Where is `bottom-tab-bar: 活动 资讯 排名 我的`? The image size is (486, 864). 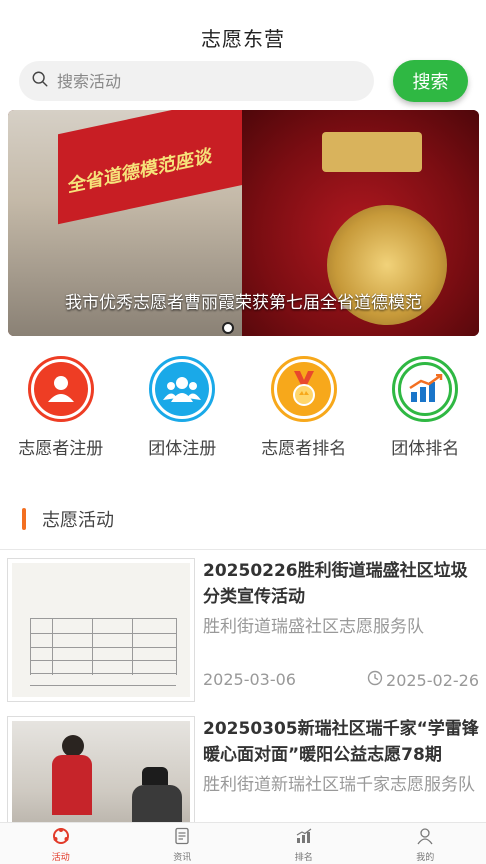
bottom-tab-bar: 活动 资讯 排名 我的 is located at coordinates (243, 843).